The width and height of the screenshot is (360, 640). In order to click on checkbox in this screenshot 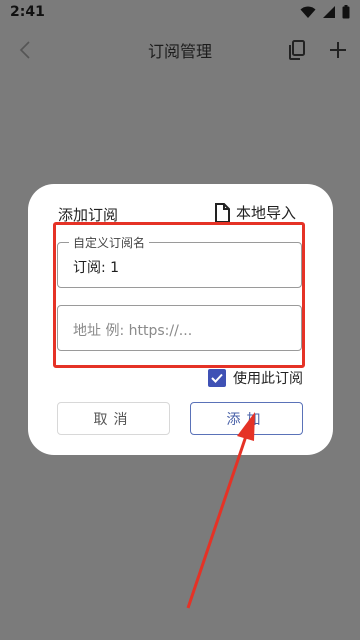, I will do `click(217, 378)`.